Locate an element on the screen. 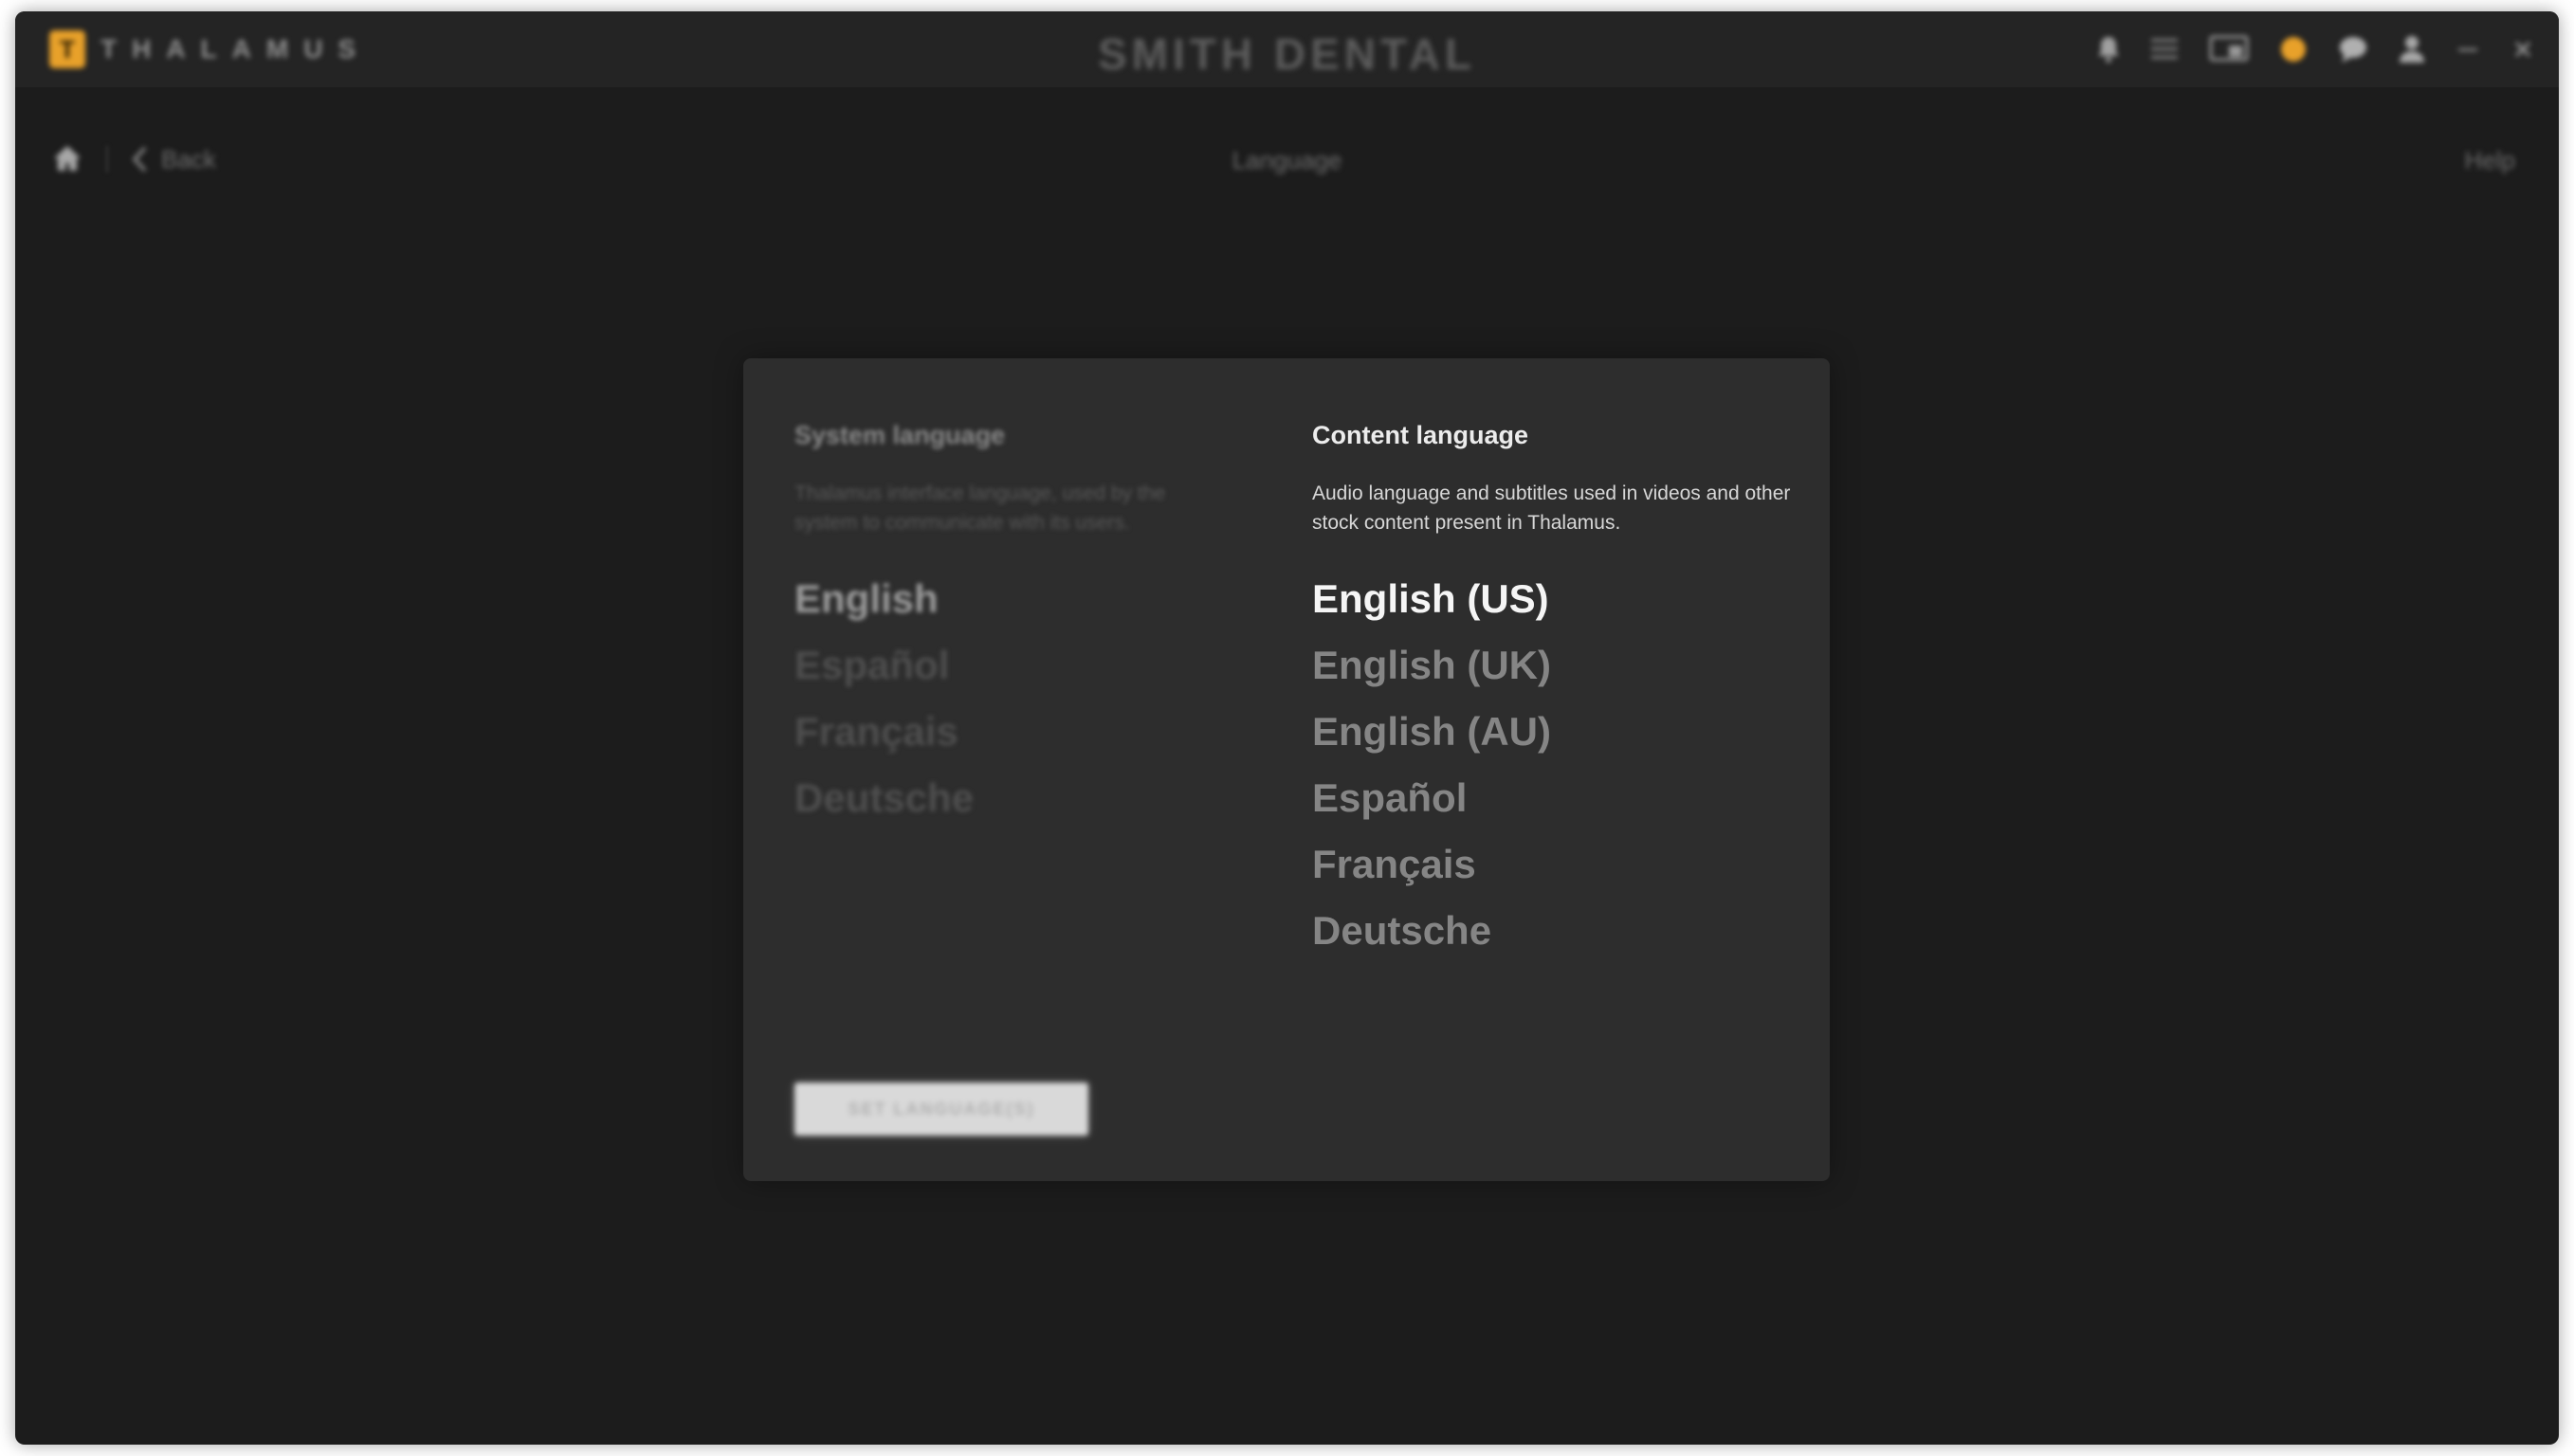  content-language-option: English (US) is located at coordinates (1559, 599).